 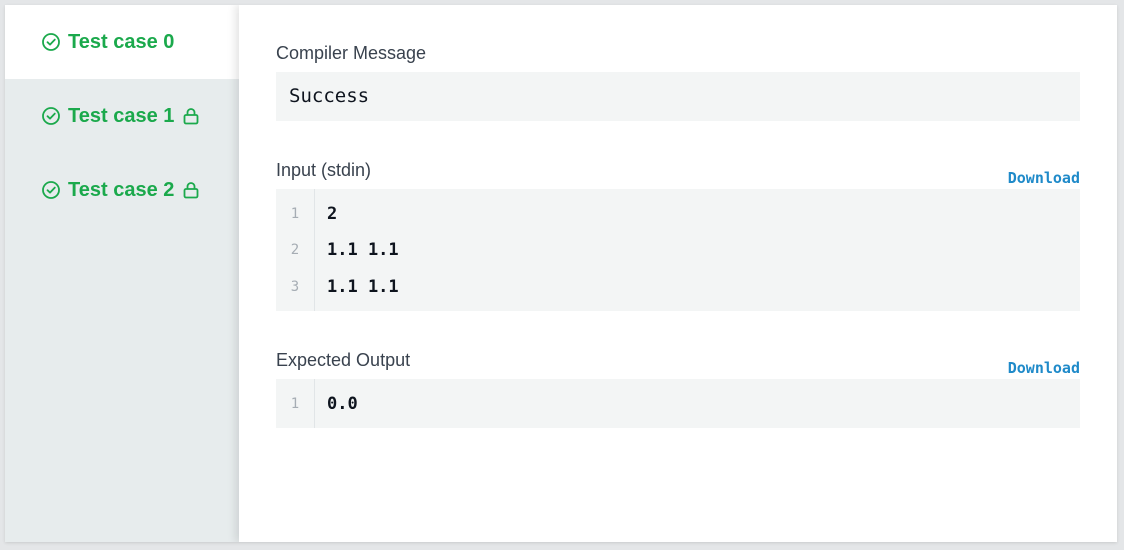 What do you see at coordinates (324, 170) in the screenshot?
I see `input-label: Input (stdin)` at bounding box center [324, 170].